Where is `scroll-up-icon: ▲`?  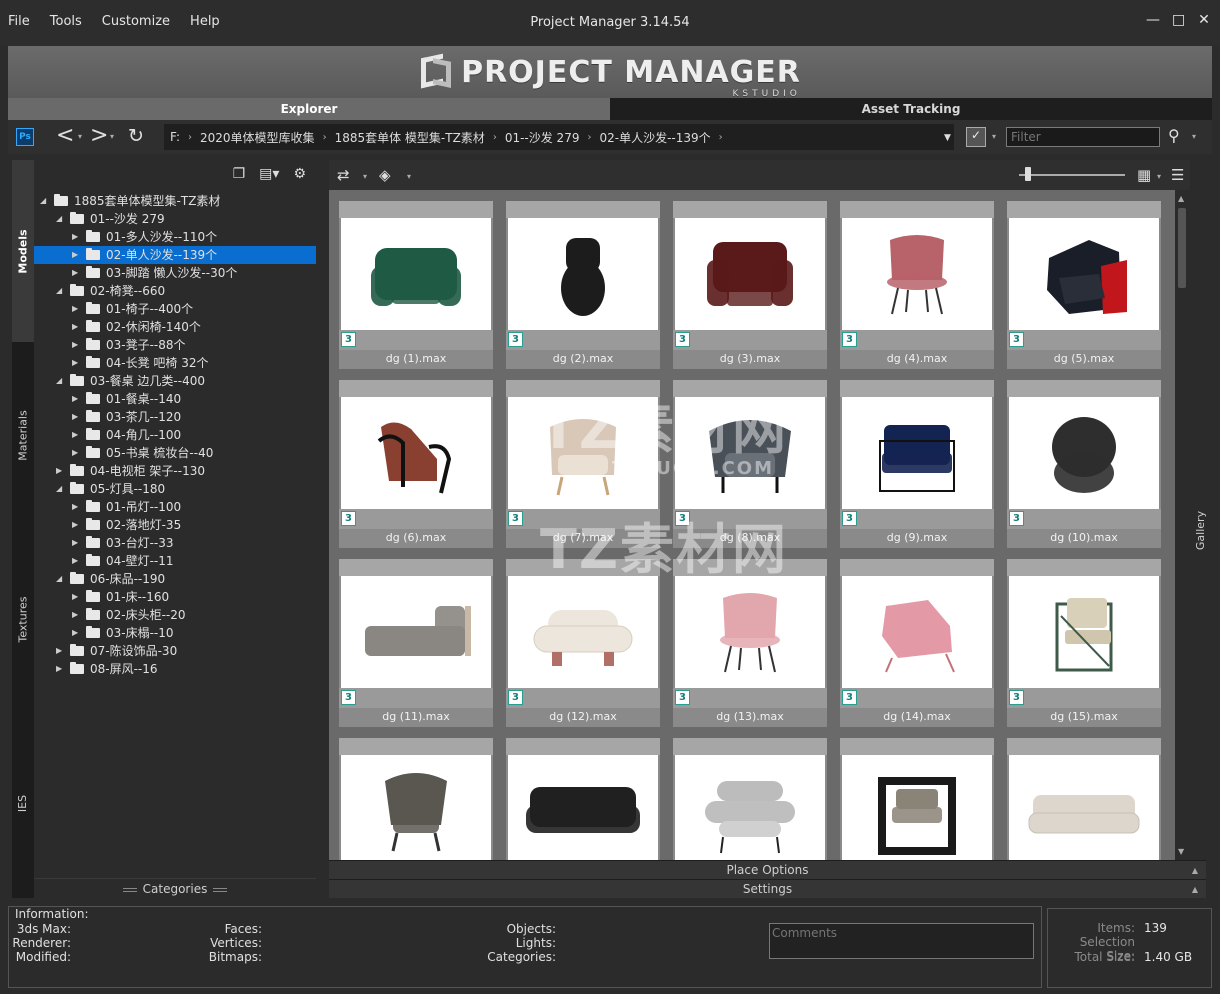 scroll-up-icon: ▲ is located at coordinates (1181, 198).